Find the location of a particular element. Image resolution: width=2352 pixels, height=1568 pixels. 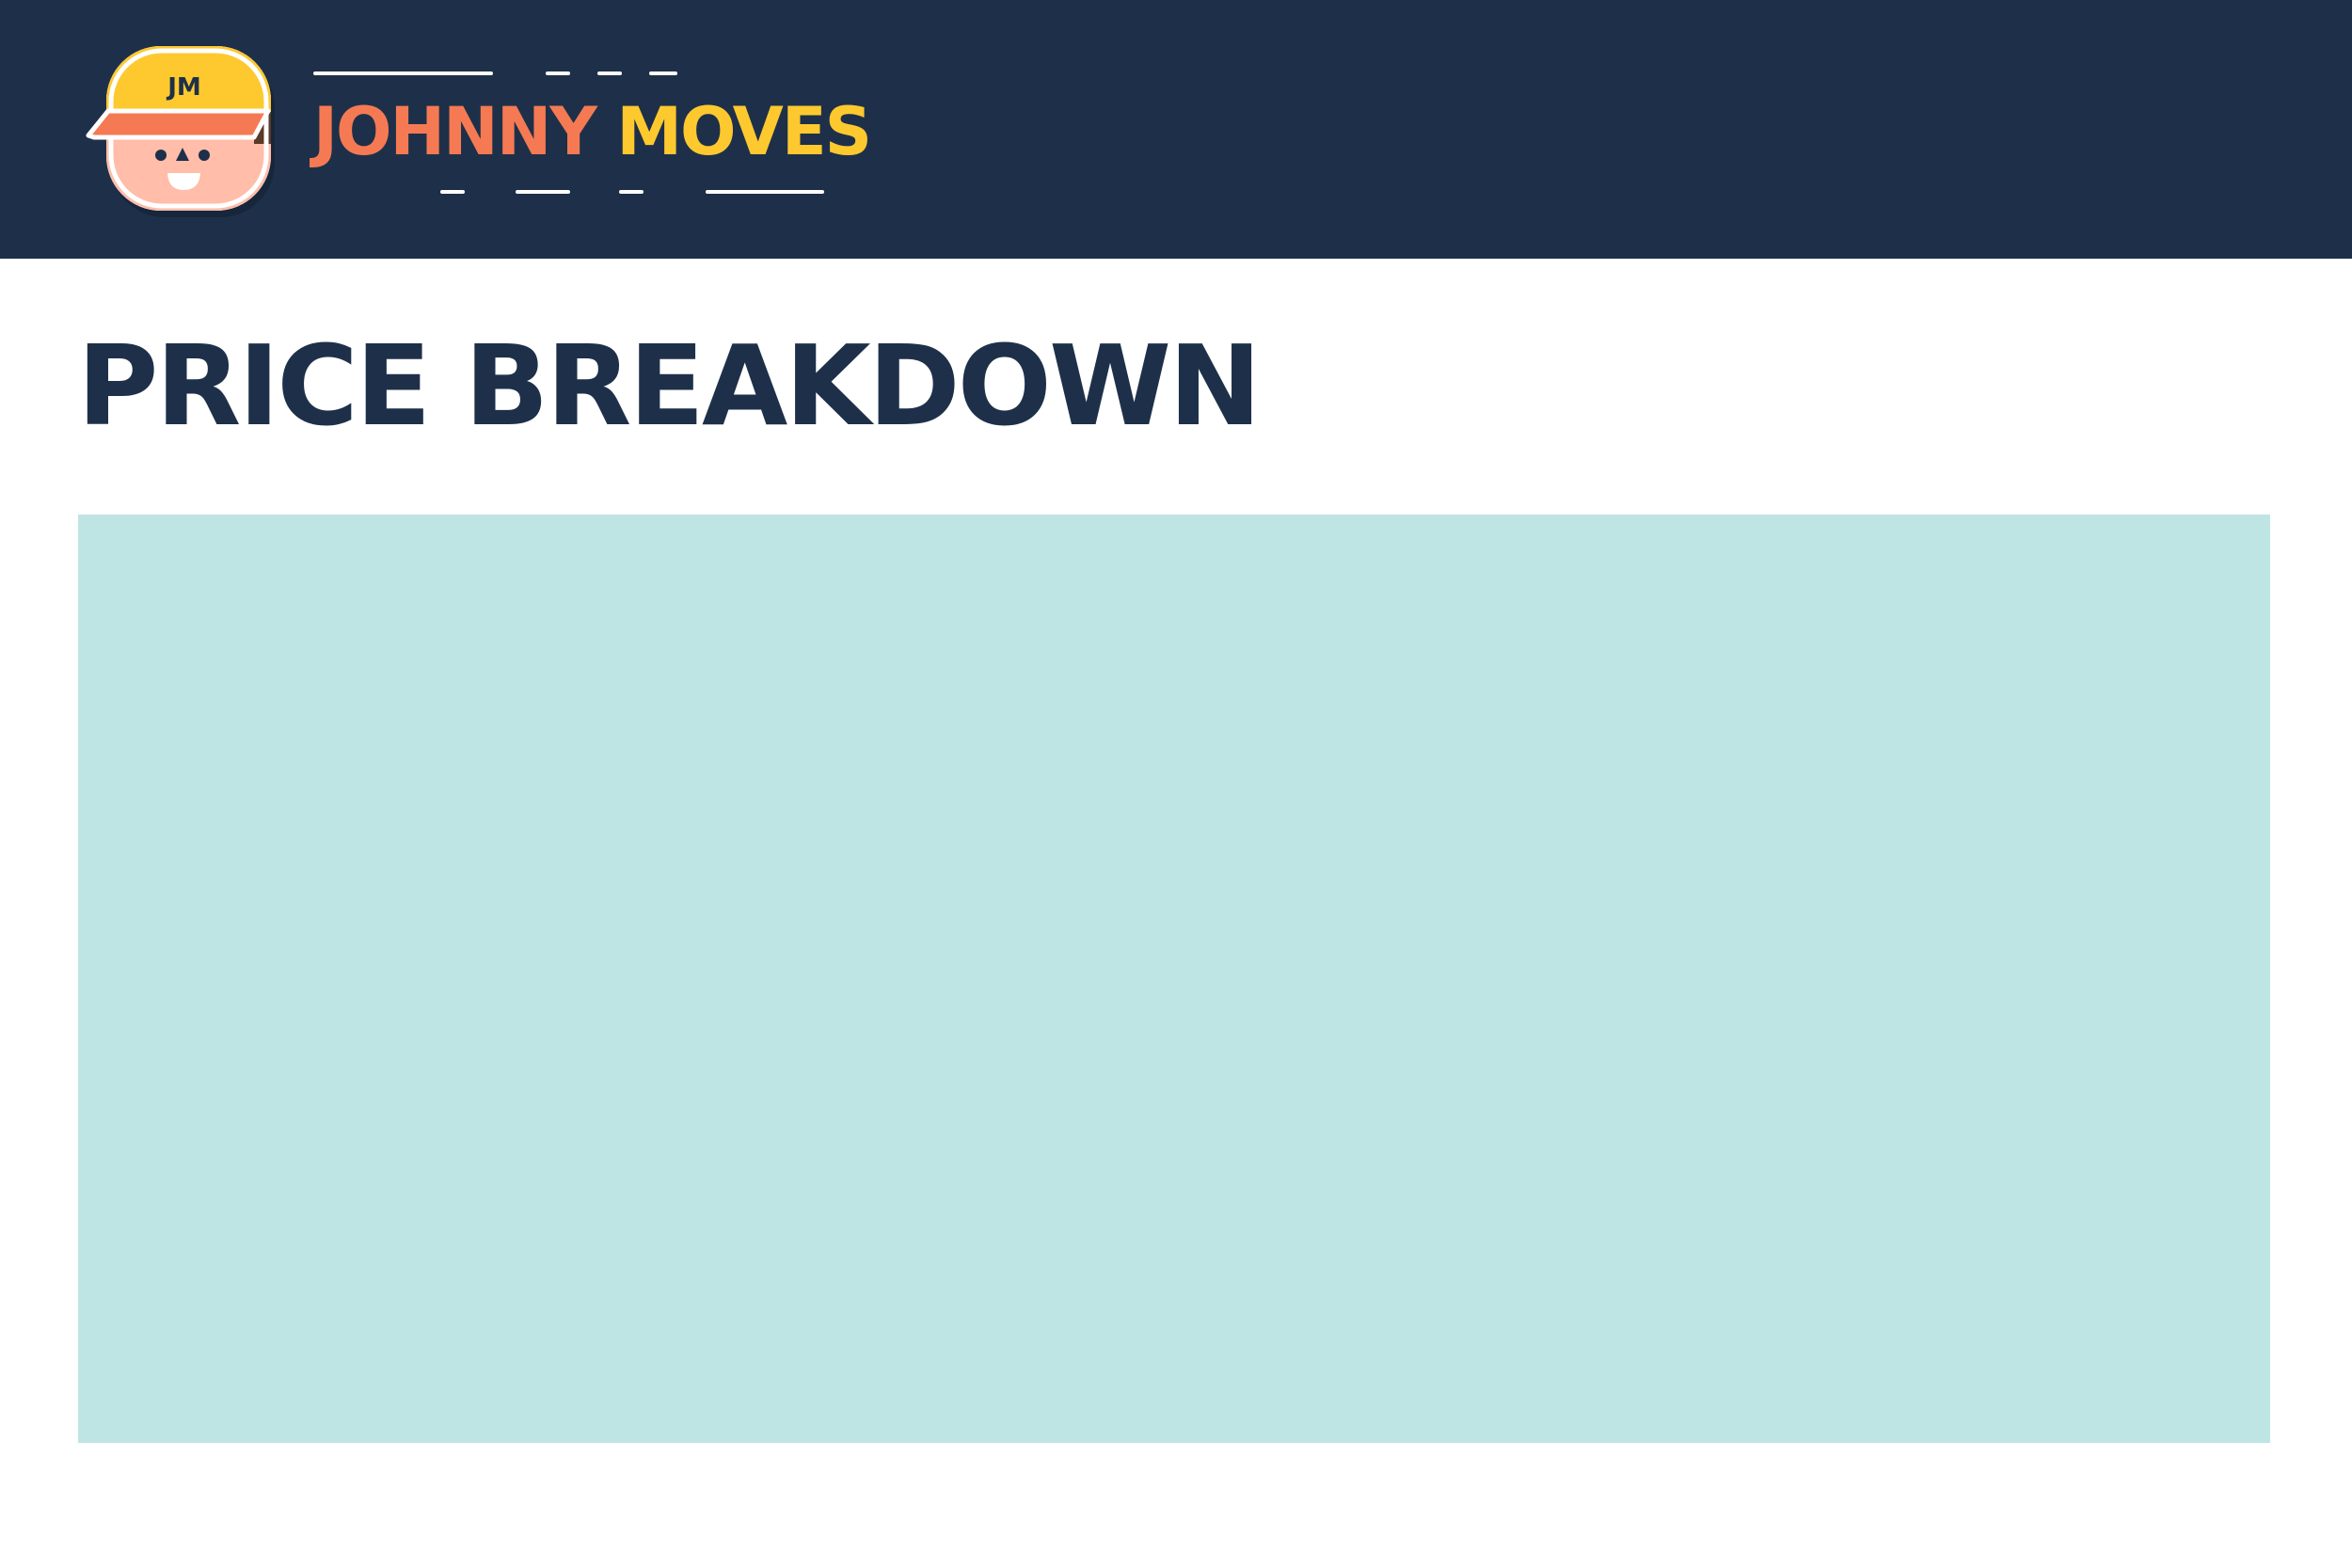

brand-second-word: MOVES is located at coordinates (744, 131).